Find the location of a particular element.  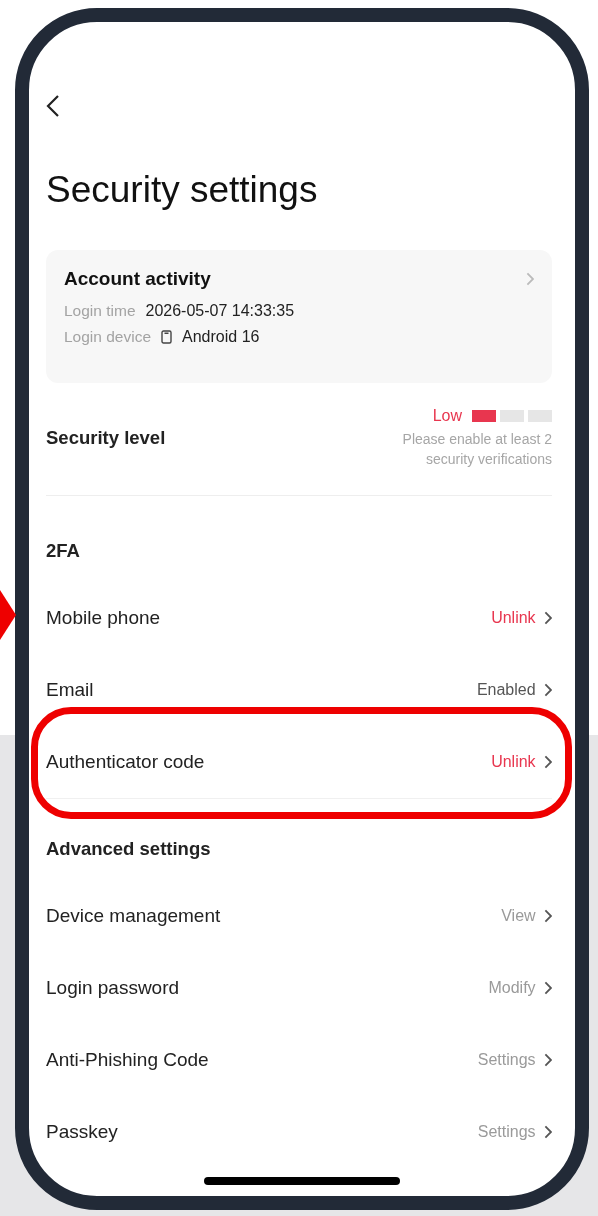

row-value: Enabled is located at coordinates (506, 690).